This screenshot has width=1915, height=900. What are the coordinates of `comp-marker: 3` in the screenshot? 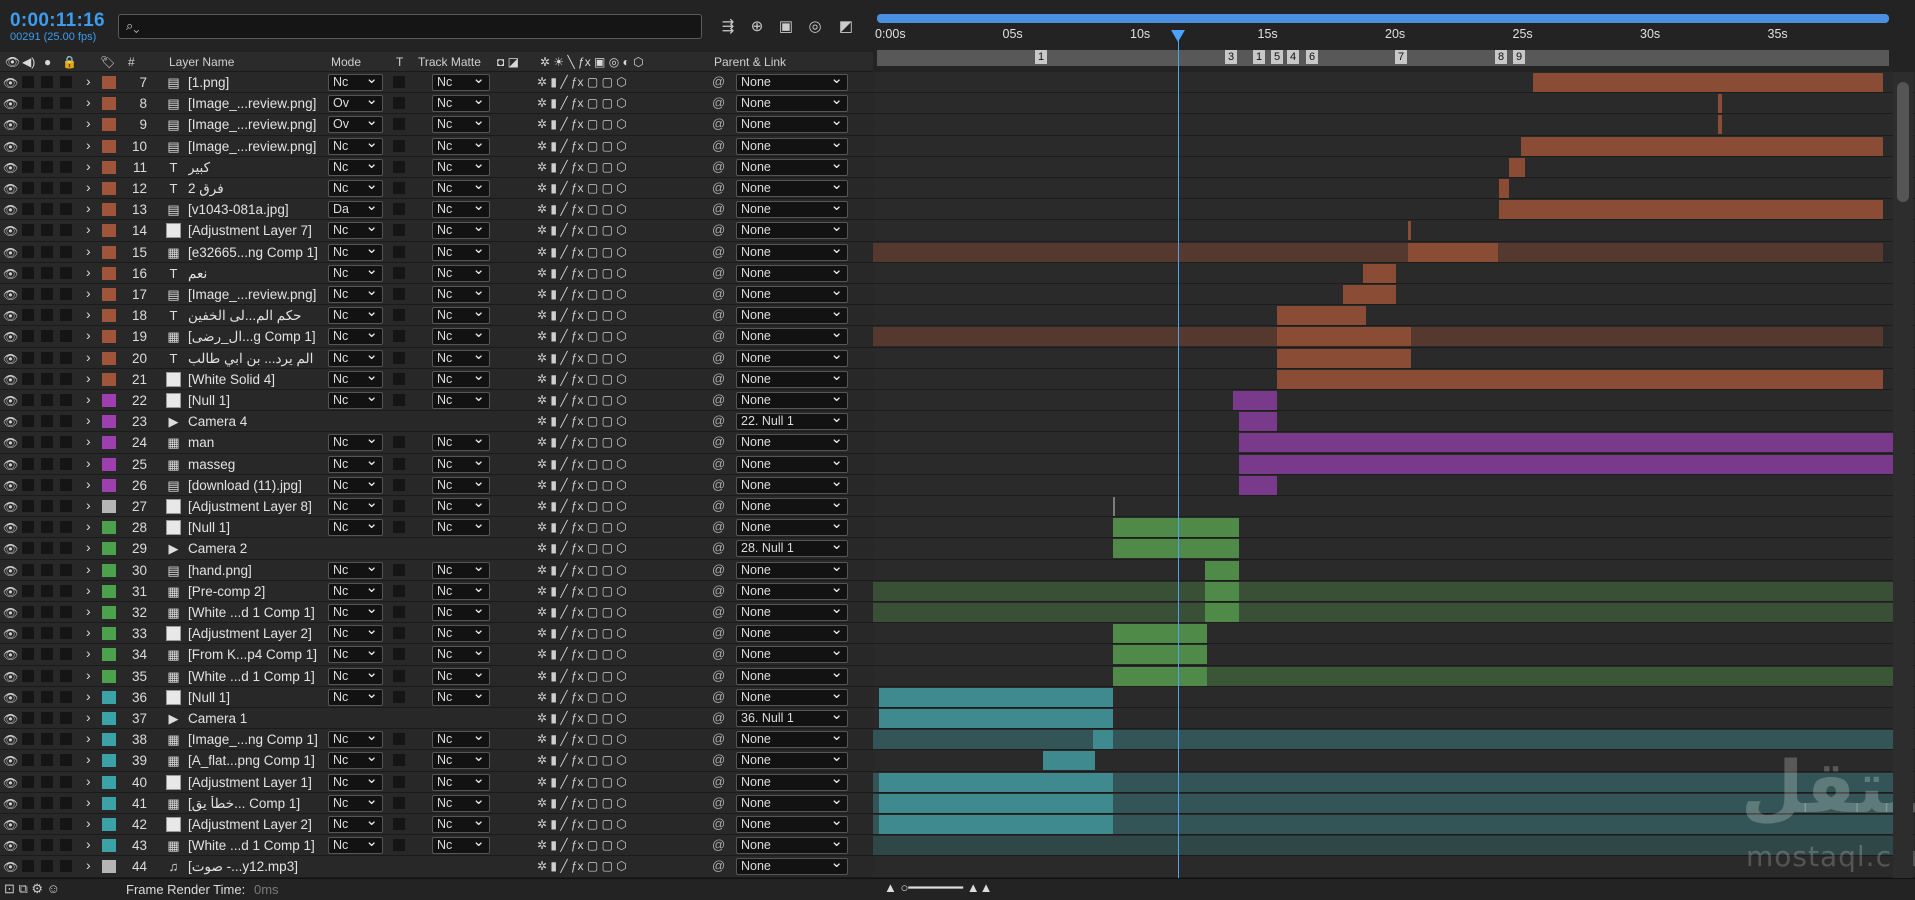 It's located at (1231, 57).